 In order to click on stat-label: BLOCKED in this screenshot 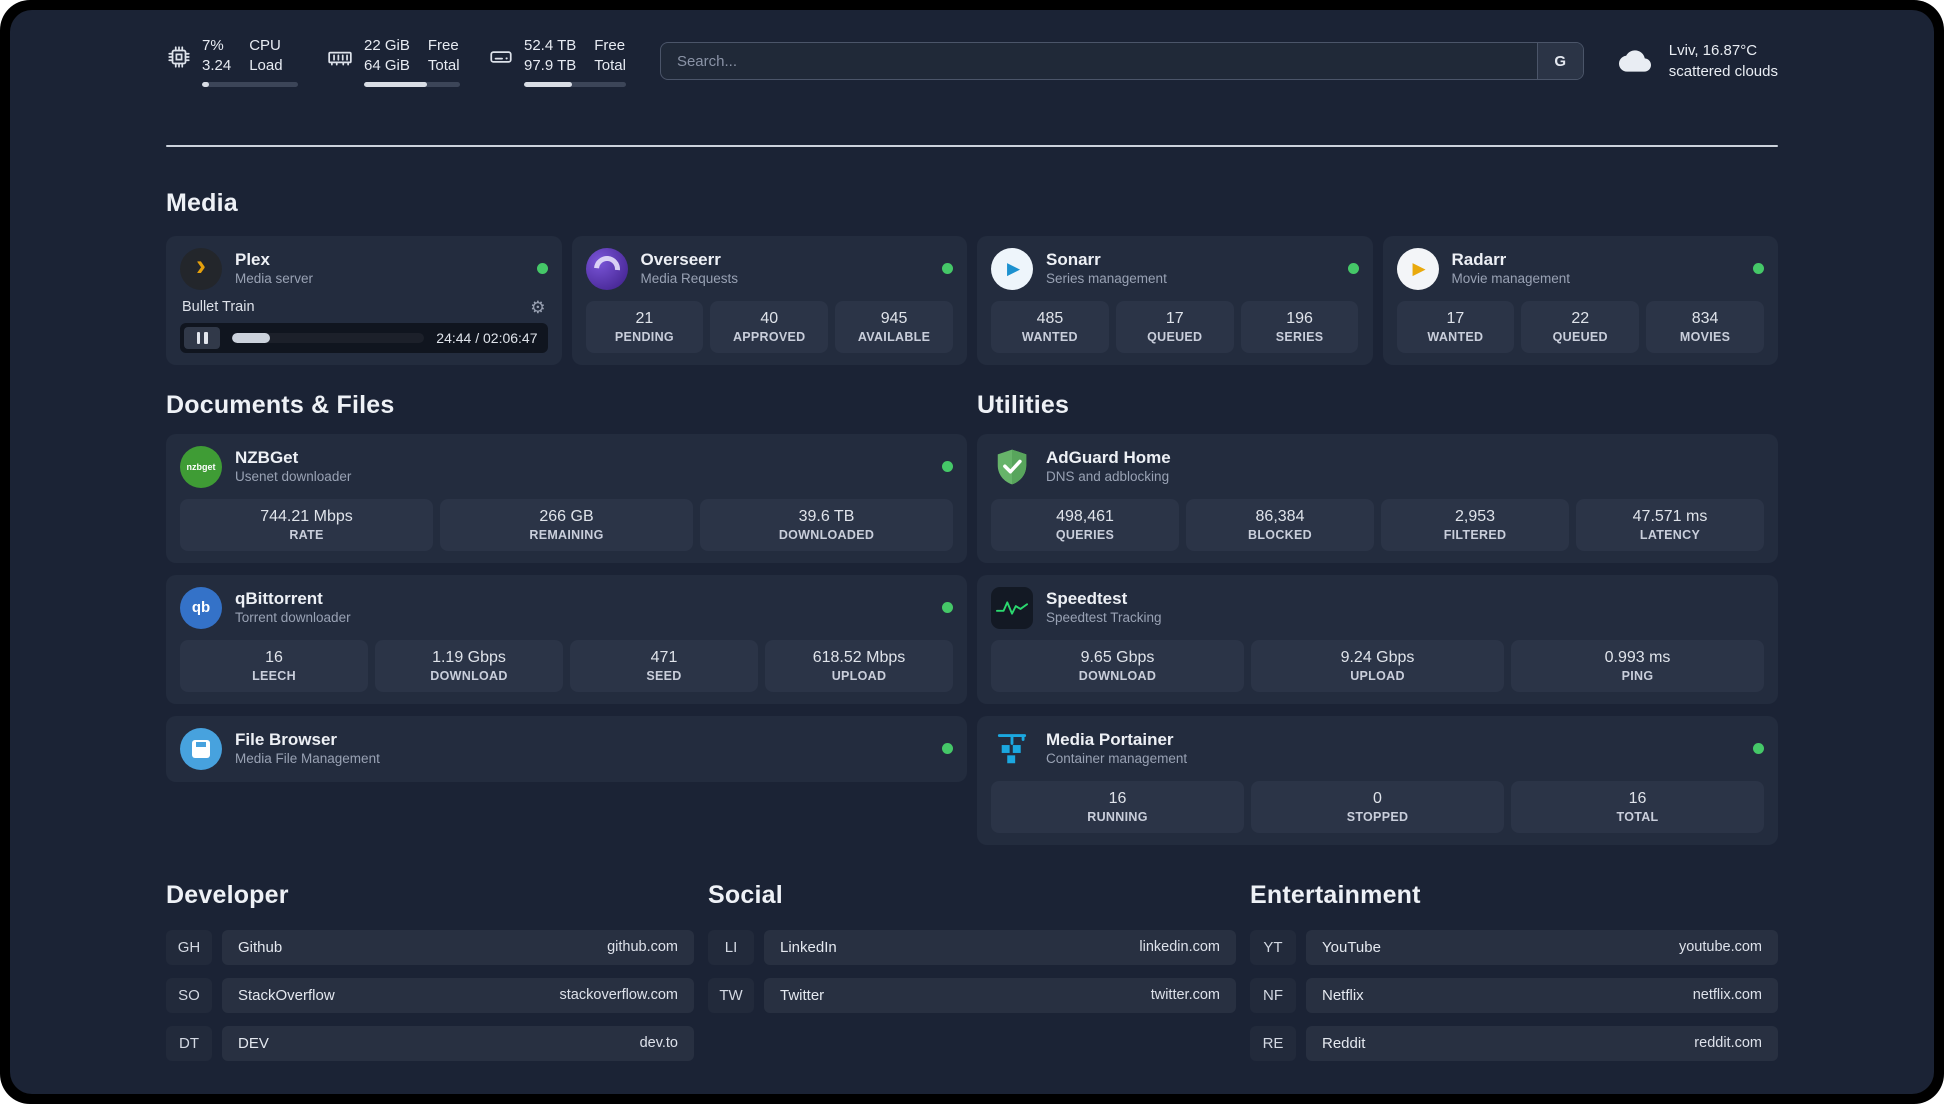, I will do `click(1280, 534)`.